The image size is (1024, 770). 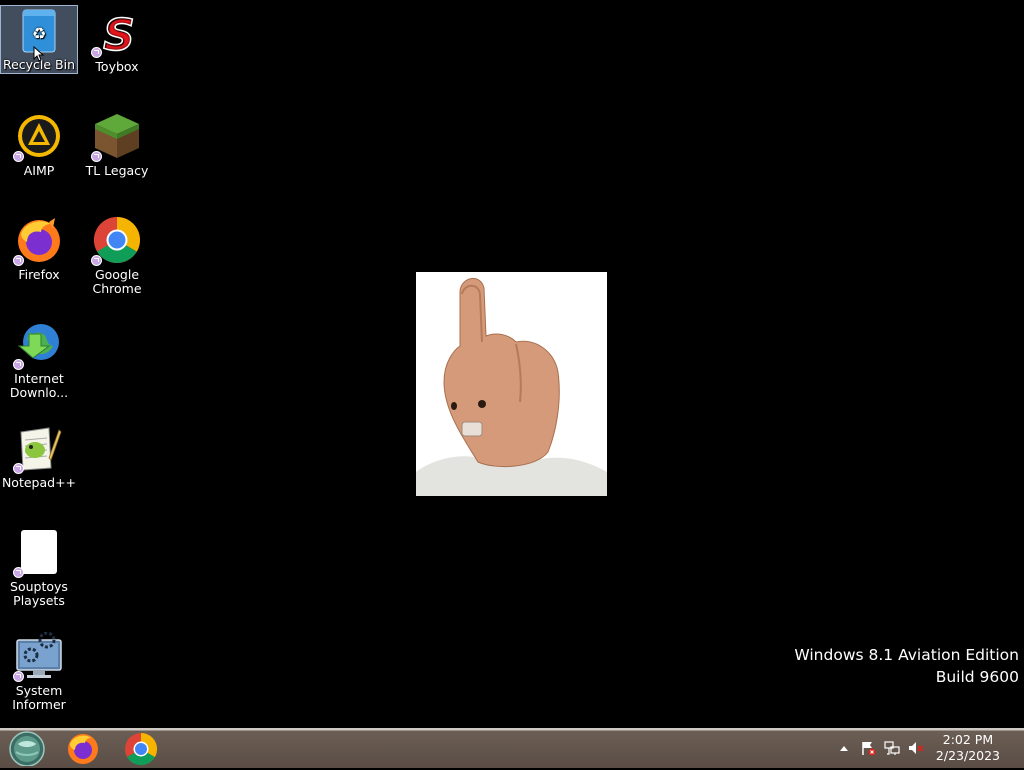 What do you see at coordinates (116, 137) in the screenshot?
I see `grass-block-icon` at bounding box center [116, 137].